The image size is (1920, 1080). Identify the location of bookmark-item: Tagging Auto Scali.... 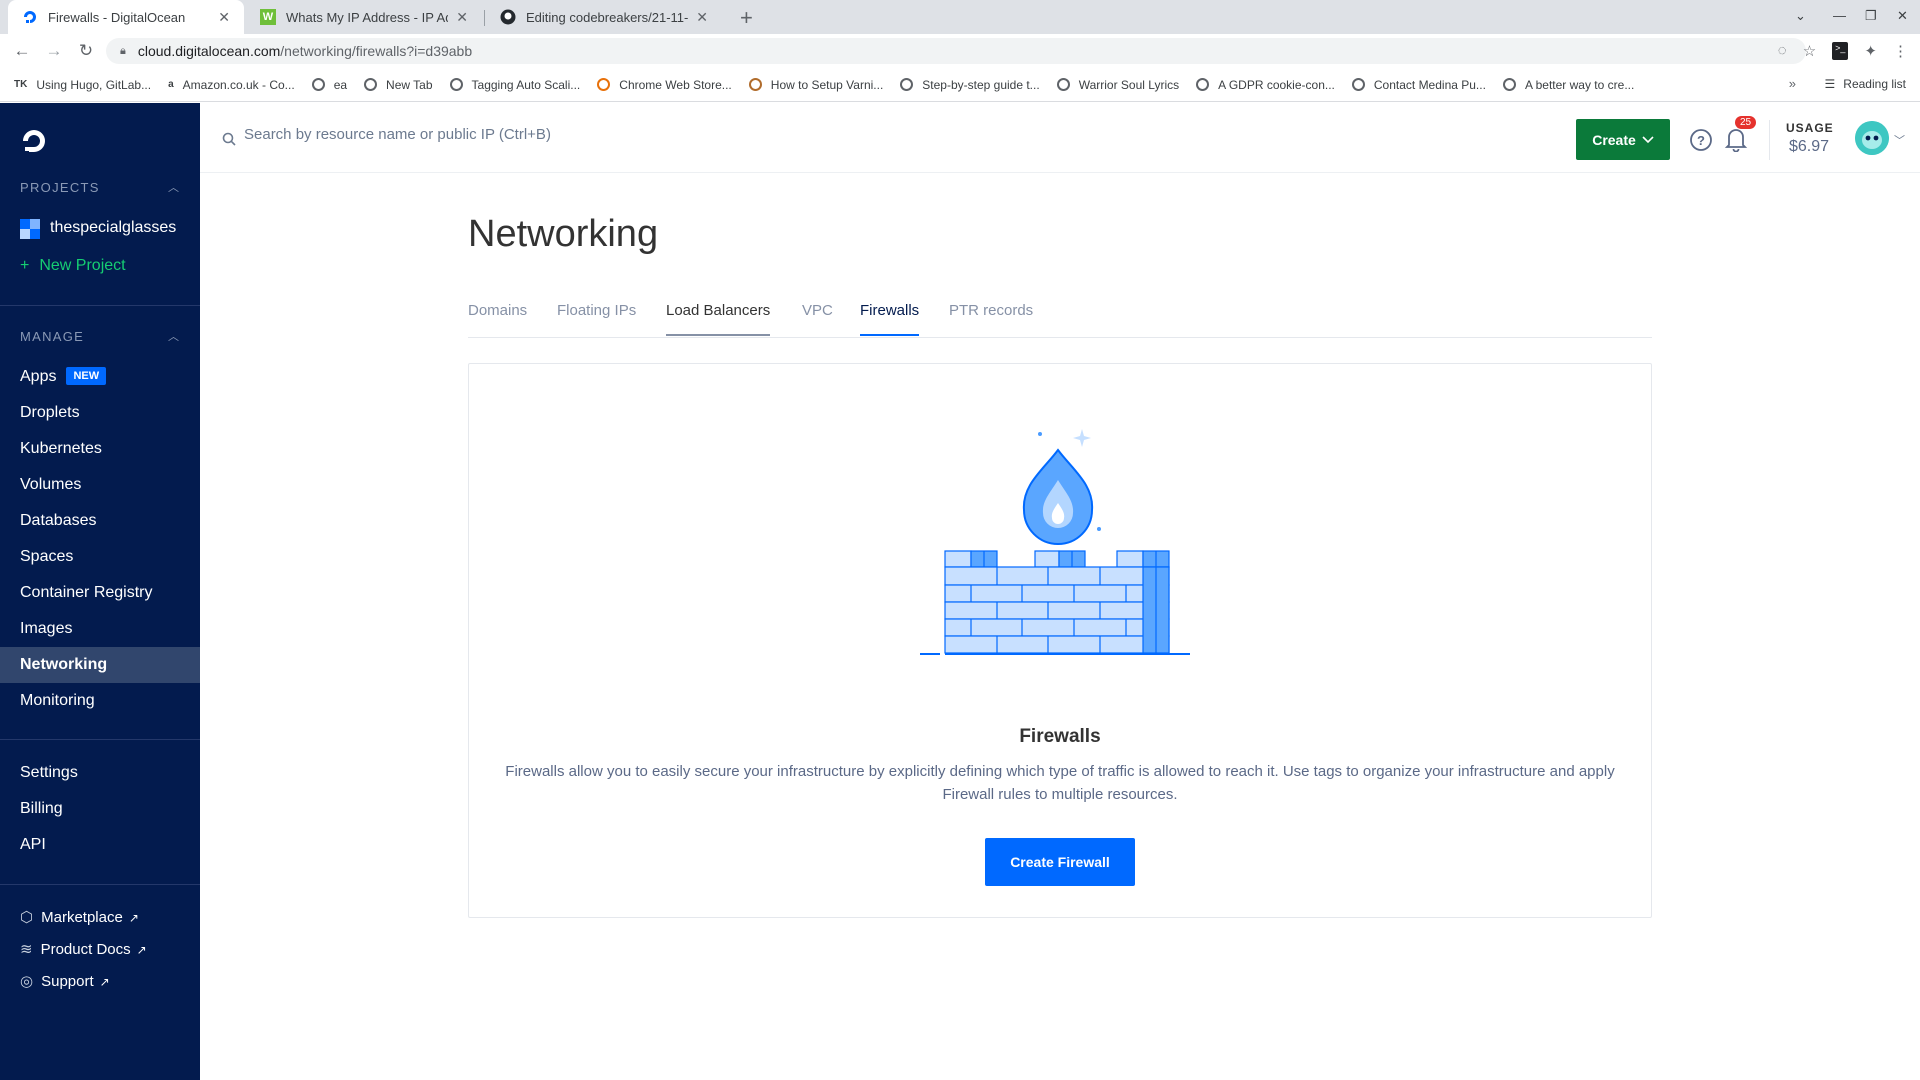
(515, 84).